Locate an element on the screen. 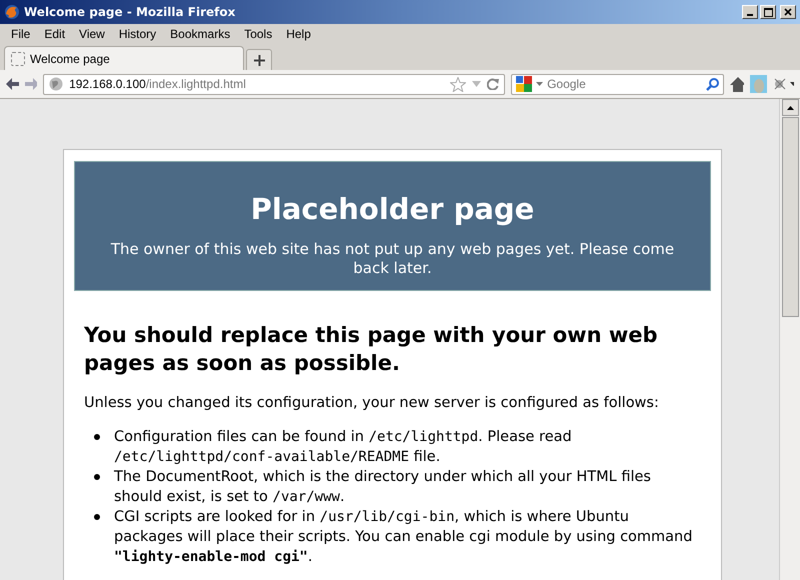 This screenshot has width=800, height=580. globe-icon is located at coordinates (56, 84).